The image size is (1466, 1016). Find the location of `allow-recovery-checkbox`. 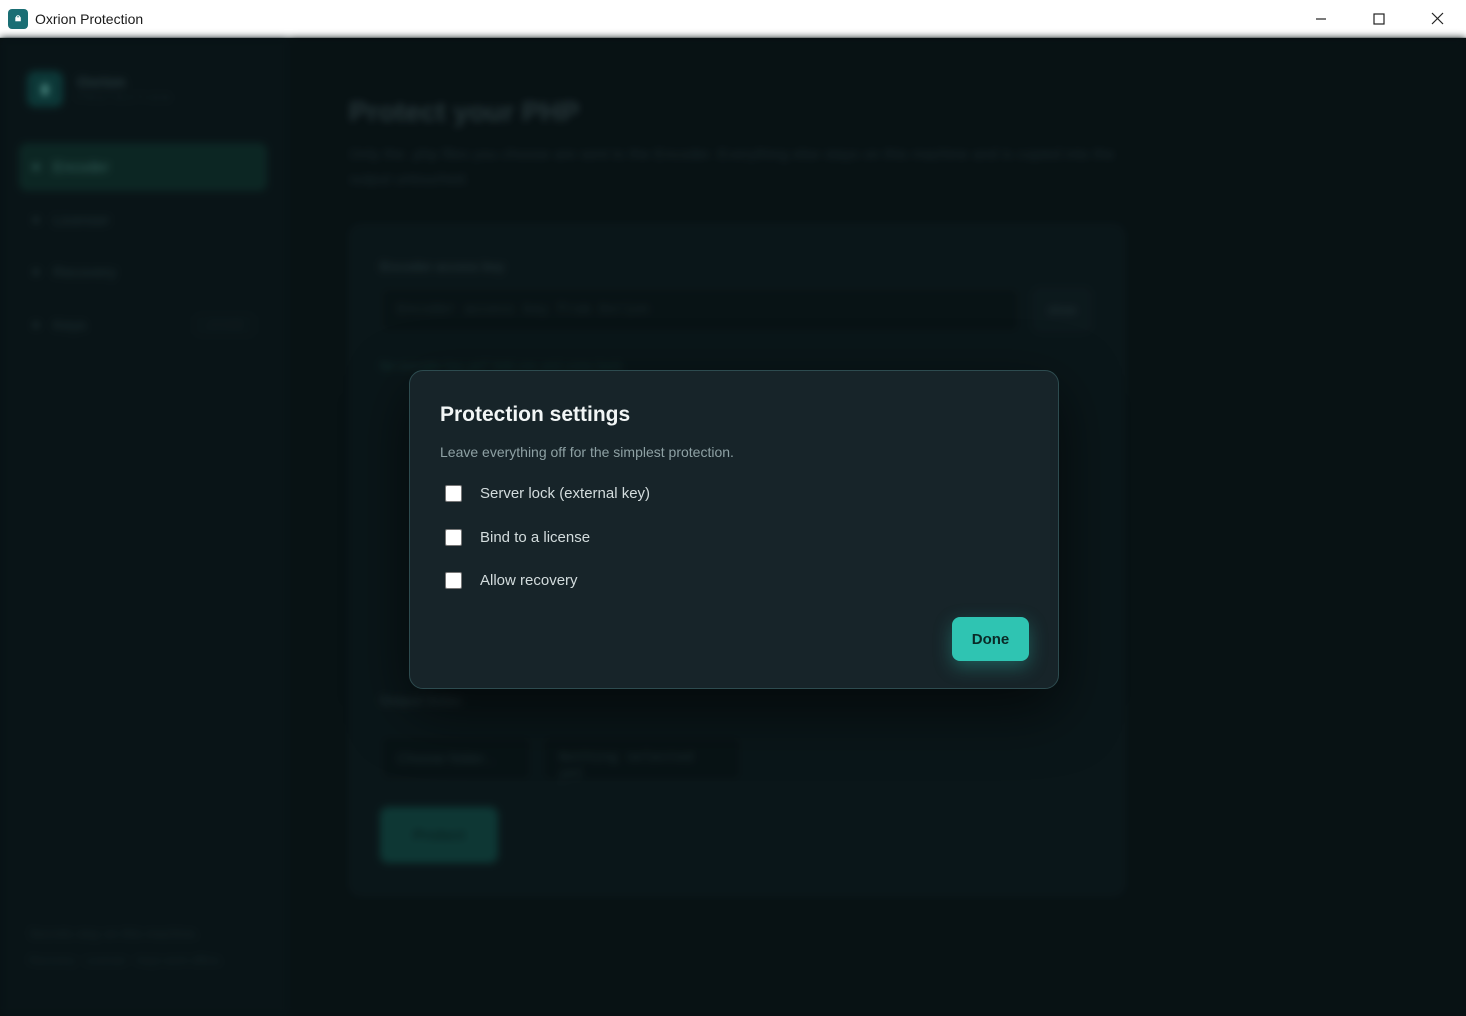

allow-recovery-checkbox is located at coordinates (453, 580).